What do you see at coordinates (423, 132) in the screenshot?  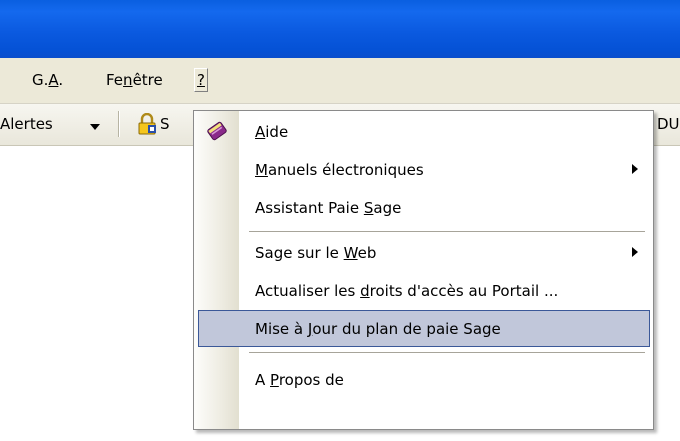 I see `menu-item-aide: Aide` at bounding box center [423, 132].